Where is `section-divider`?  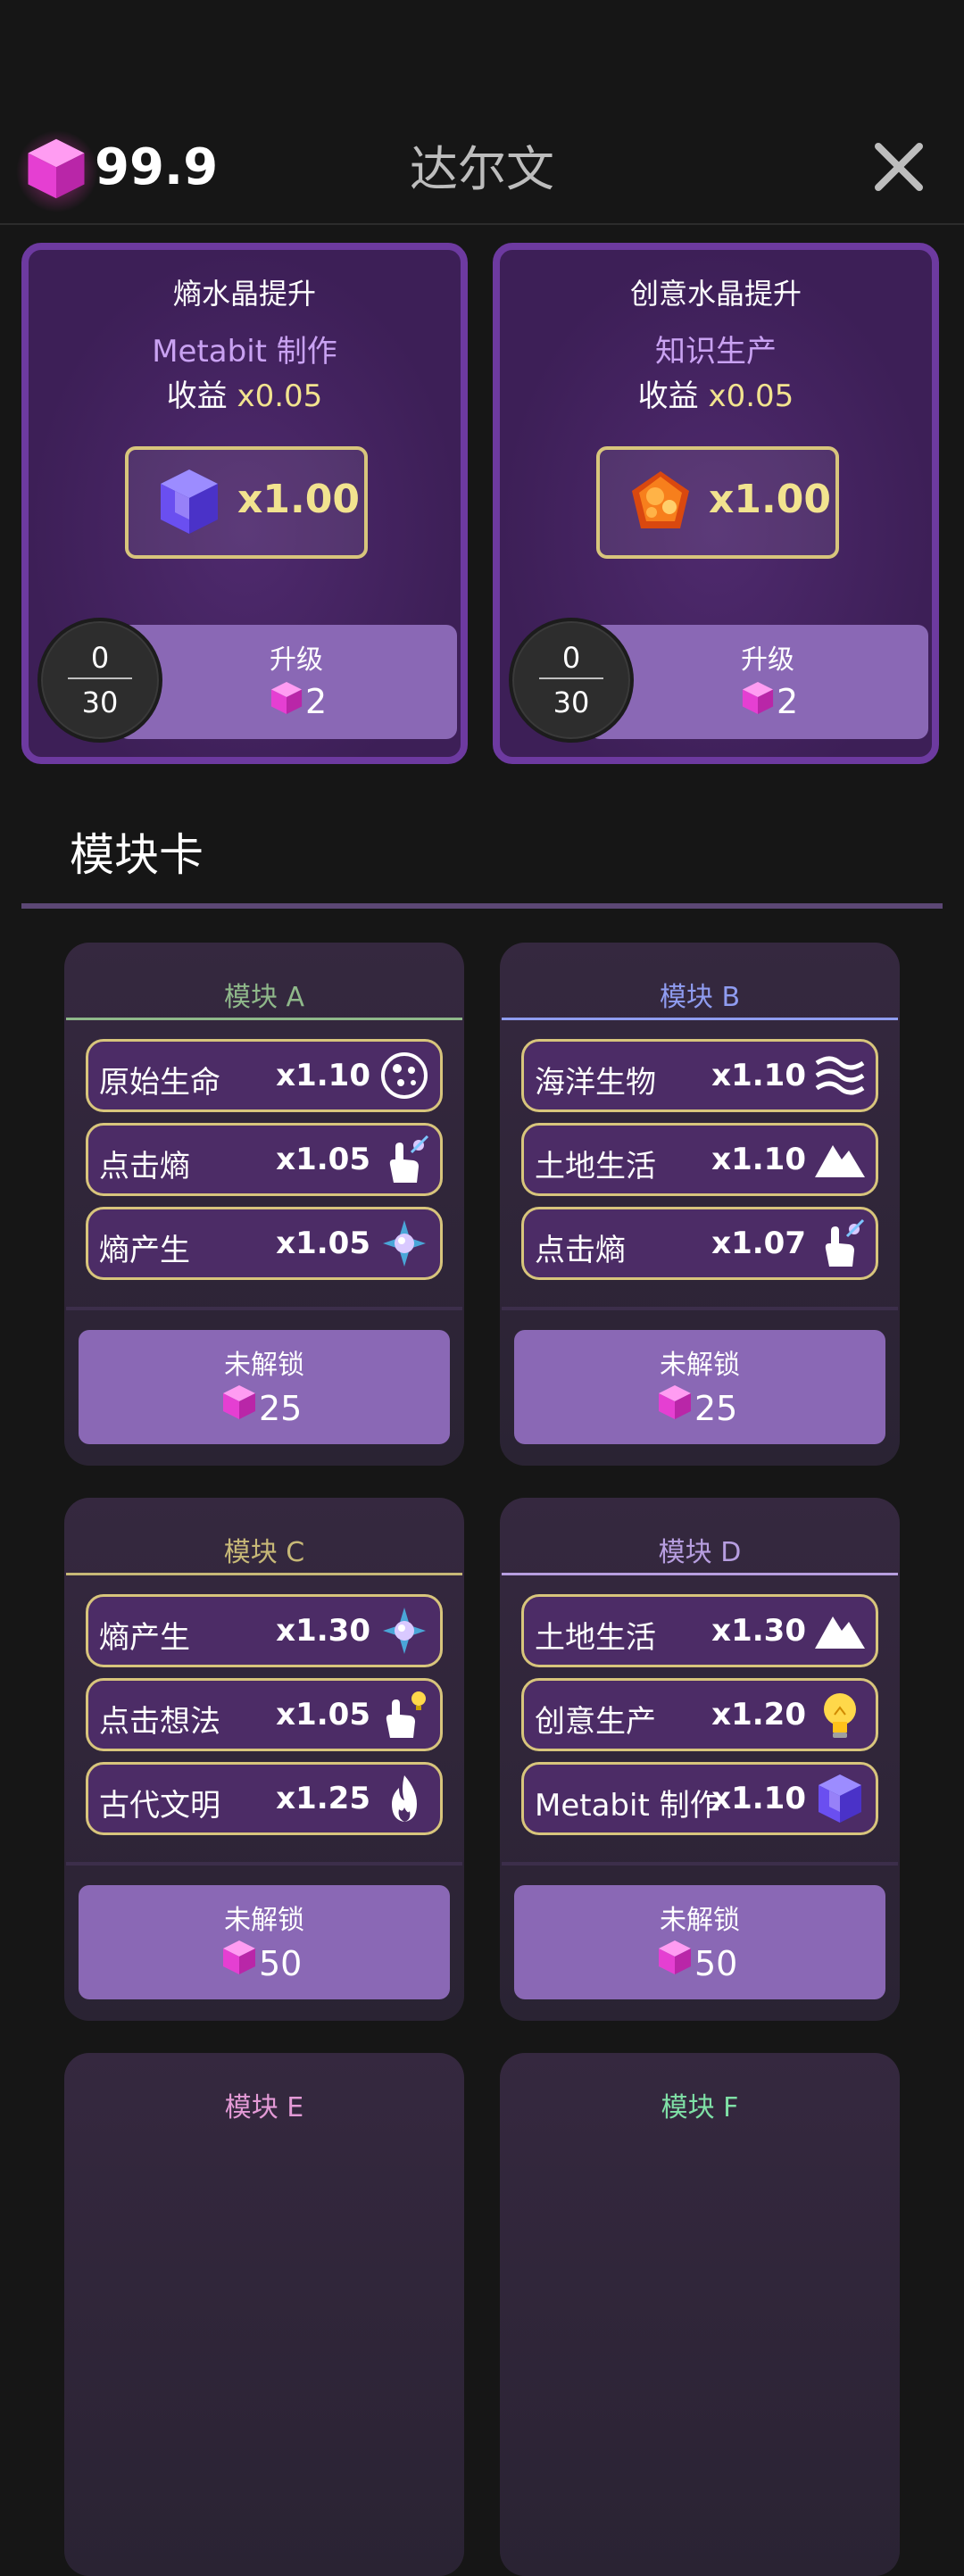 section-divider is located at coordinates (482, 906).